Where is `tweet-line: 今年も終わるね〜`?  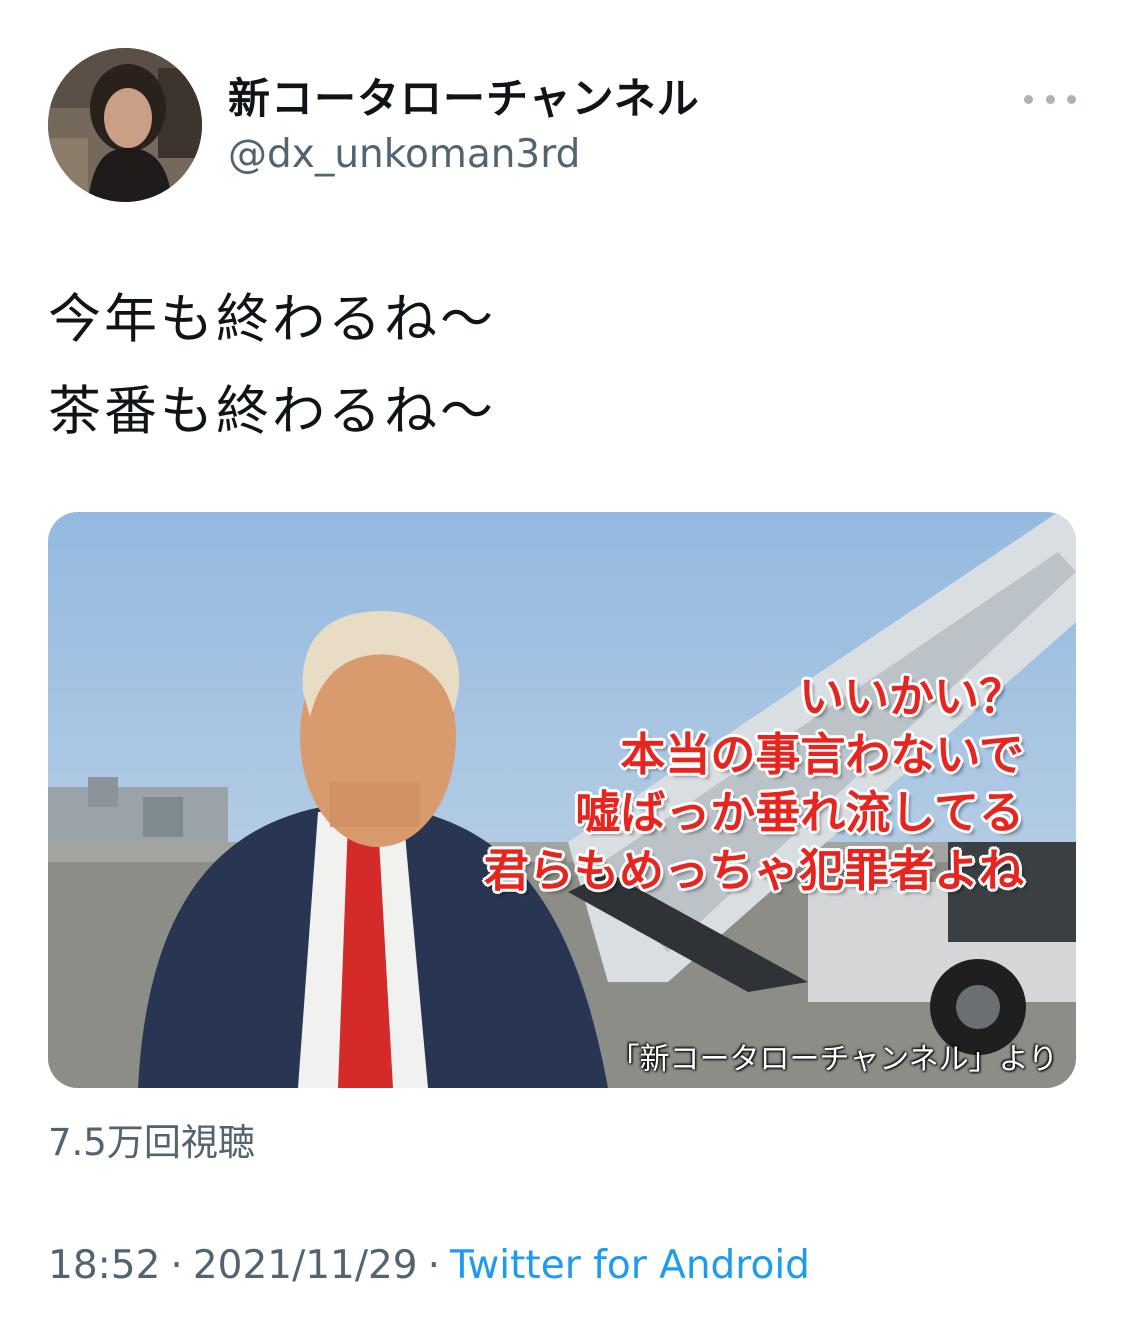
tweet-line: 今年も終わるね〜 is located at coordinates (272, 319).